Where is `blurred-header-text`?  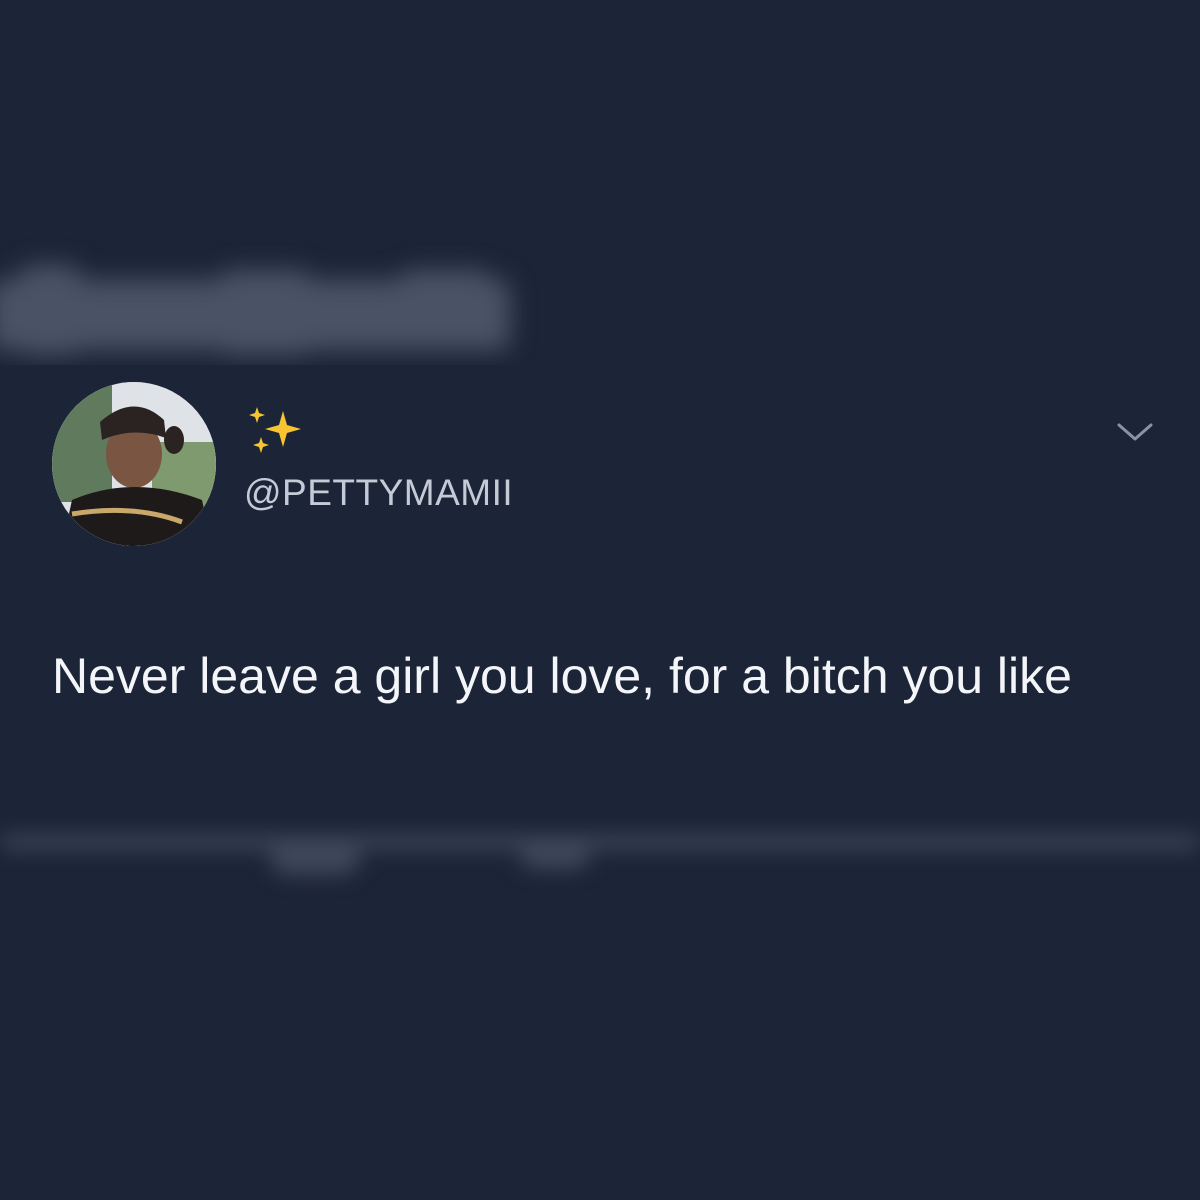 blurred-header-text is located at coordinates (275, 310).